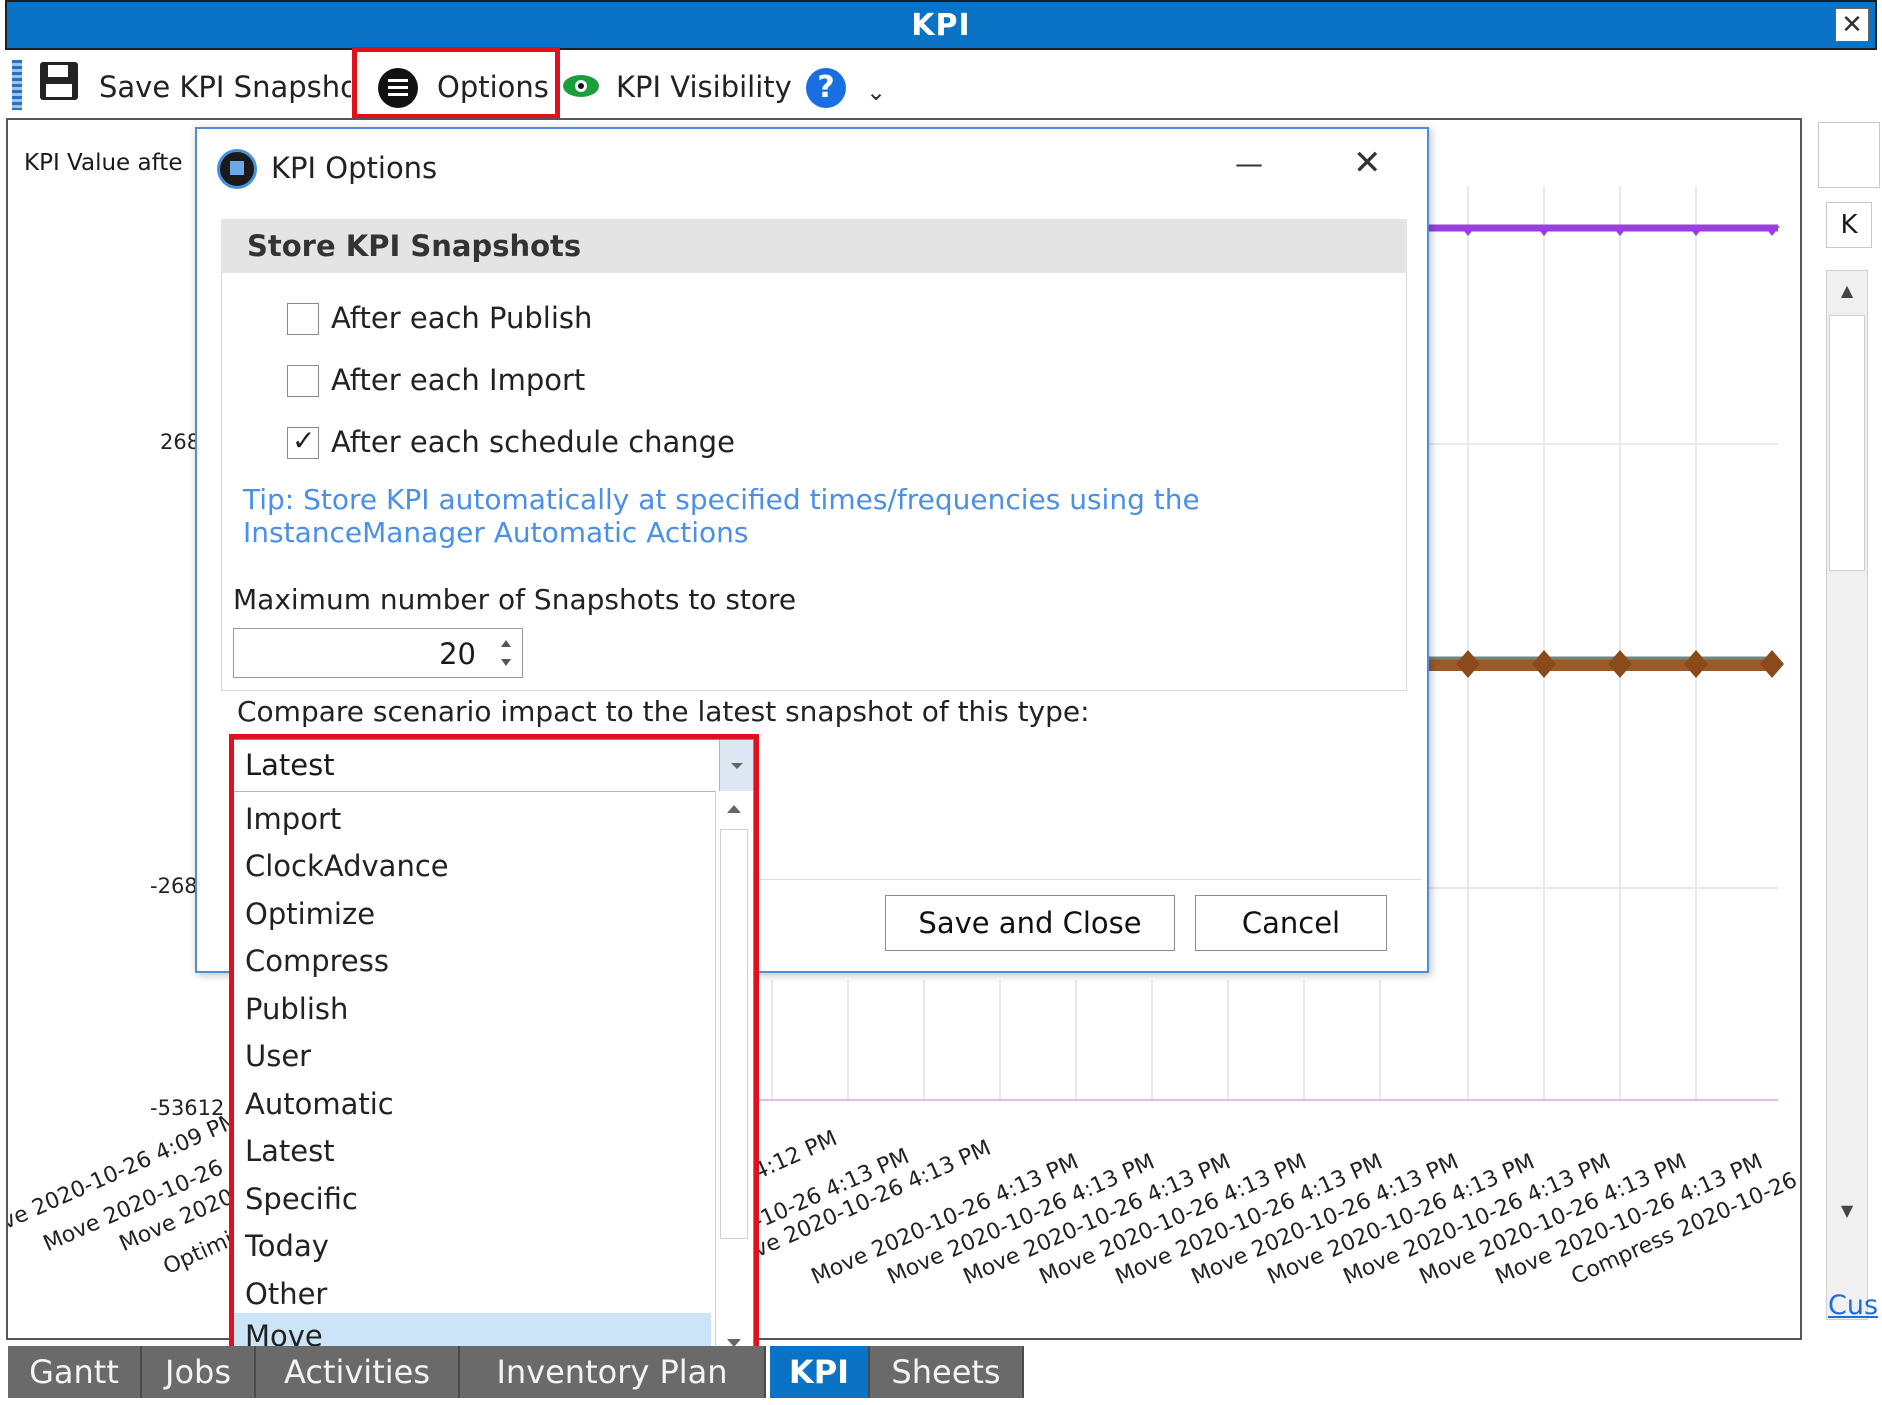 The image size is (1882, 1405). I want to click on scroll-up-icon: ▲, so click(1847, 291).